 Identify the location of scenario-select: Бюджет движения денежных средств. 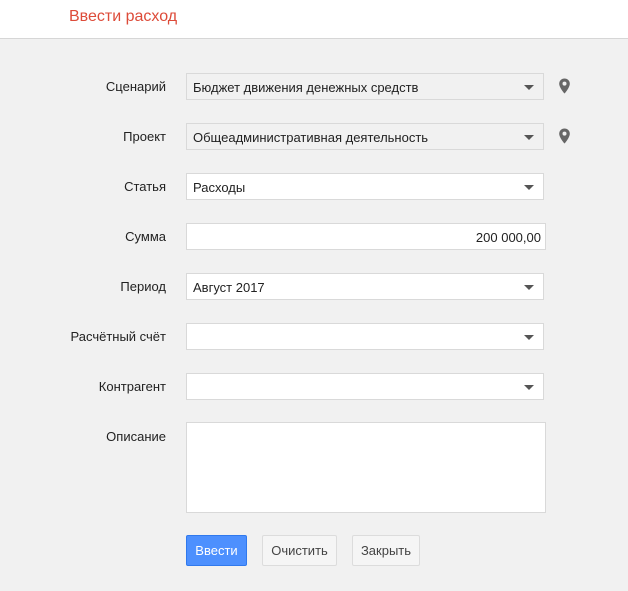
(365, 86).